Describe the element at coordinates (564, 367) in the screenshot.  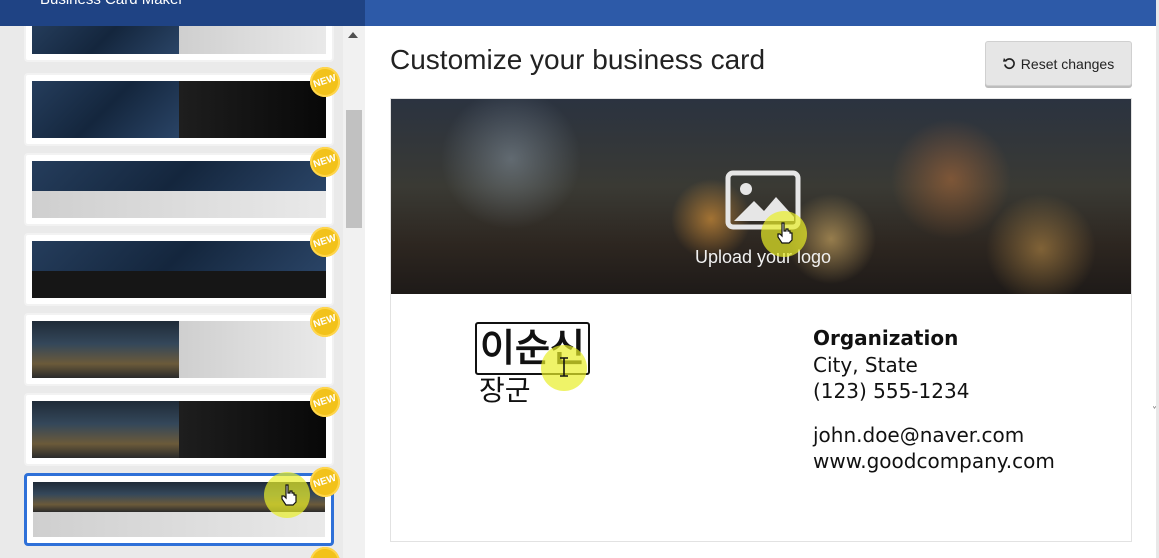
I see `text-cursor-icon` at that location.